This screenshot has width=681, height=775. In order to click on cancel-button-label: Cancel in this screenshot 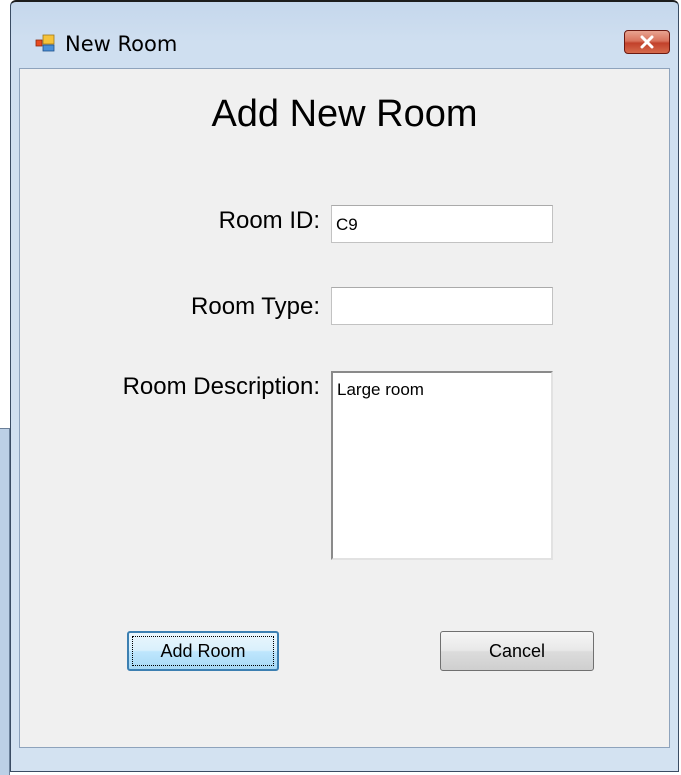, I will do `click(517, 650)`.